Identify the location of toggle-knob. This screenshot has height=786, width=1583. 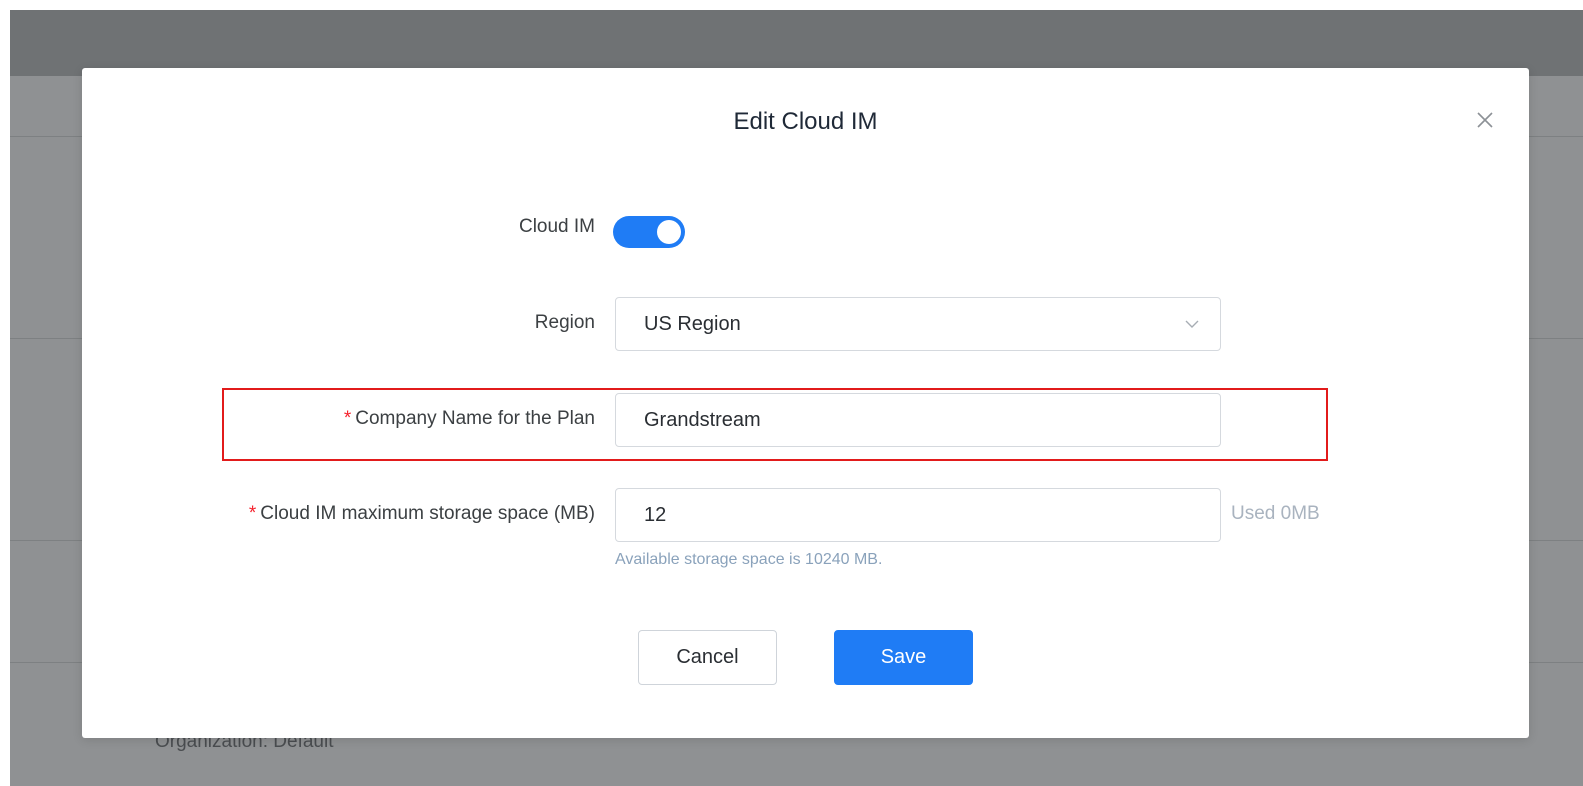
(669, 232).